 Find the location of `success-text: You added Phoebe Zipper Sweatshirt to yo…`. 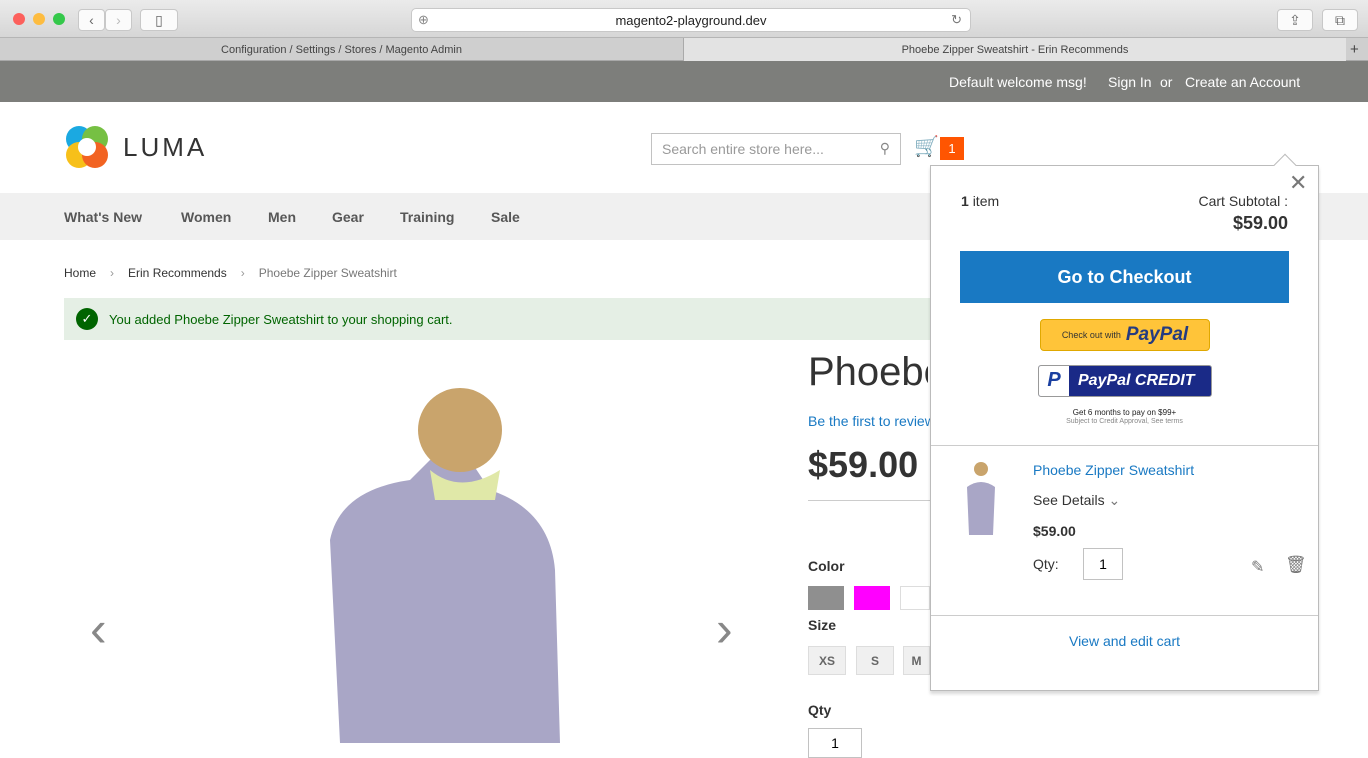

success-text: You added Phoebe Zipper Sweatshirt to yo… is located at coordinates (281, 319).